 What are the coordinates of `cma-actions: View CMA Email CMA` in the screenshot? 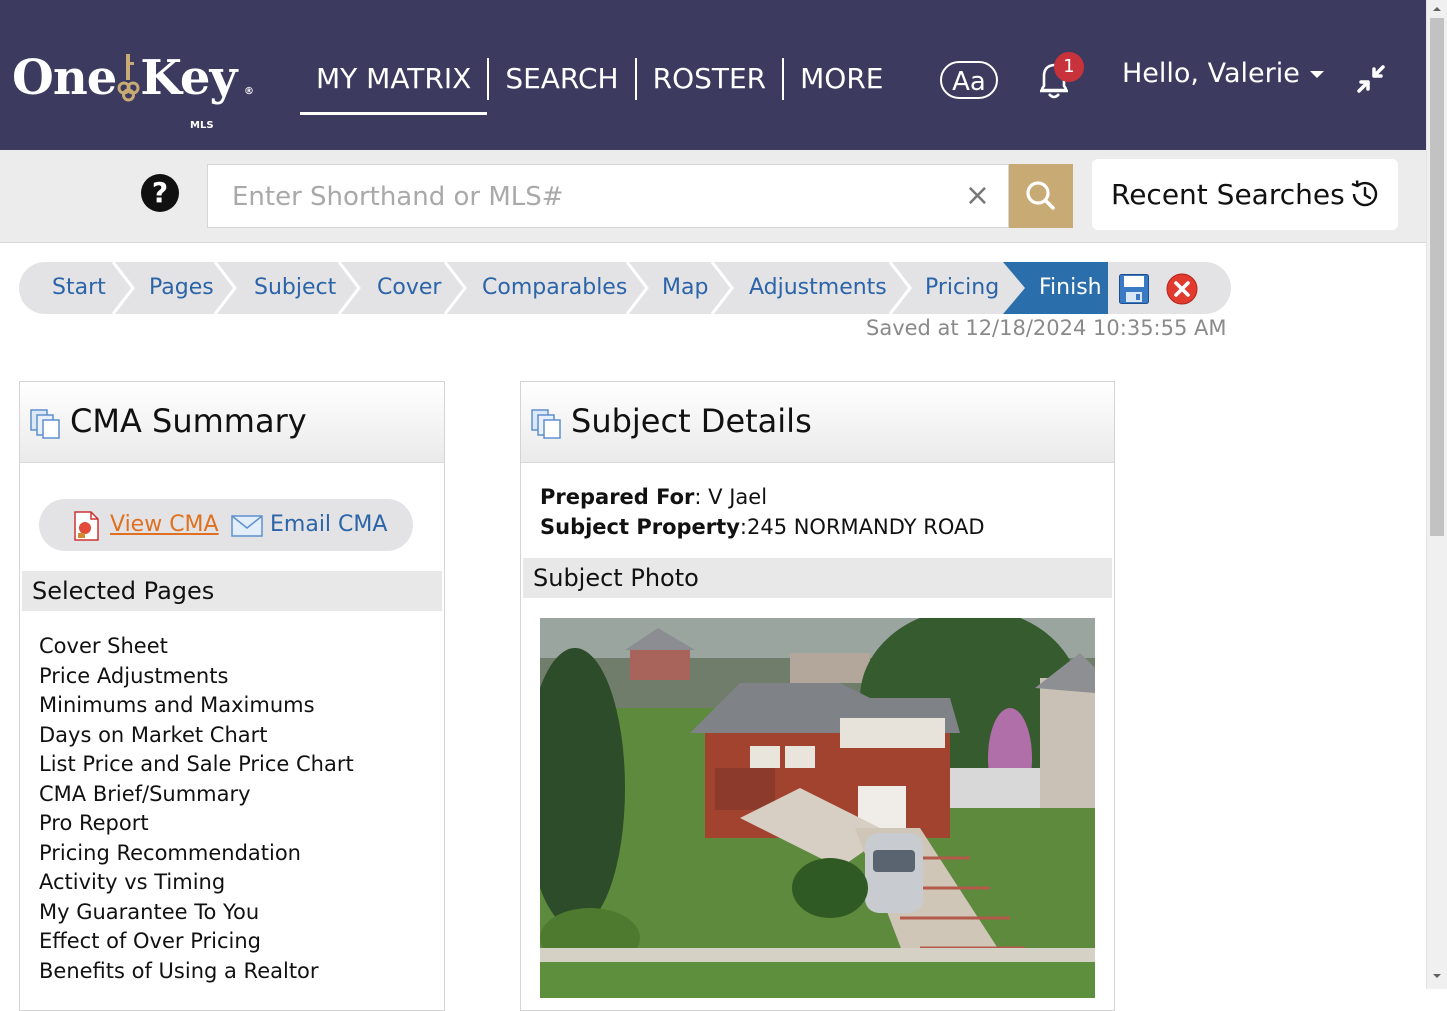 It's located at (226, 525).